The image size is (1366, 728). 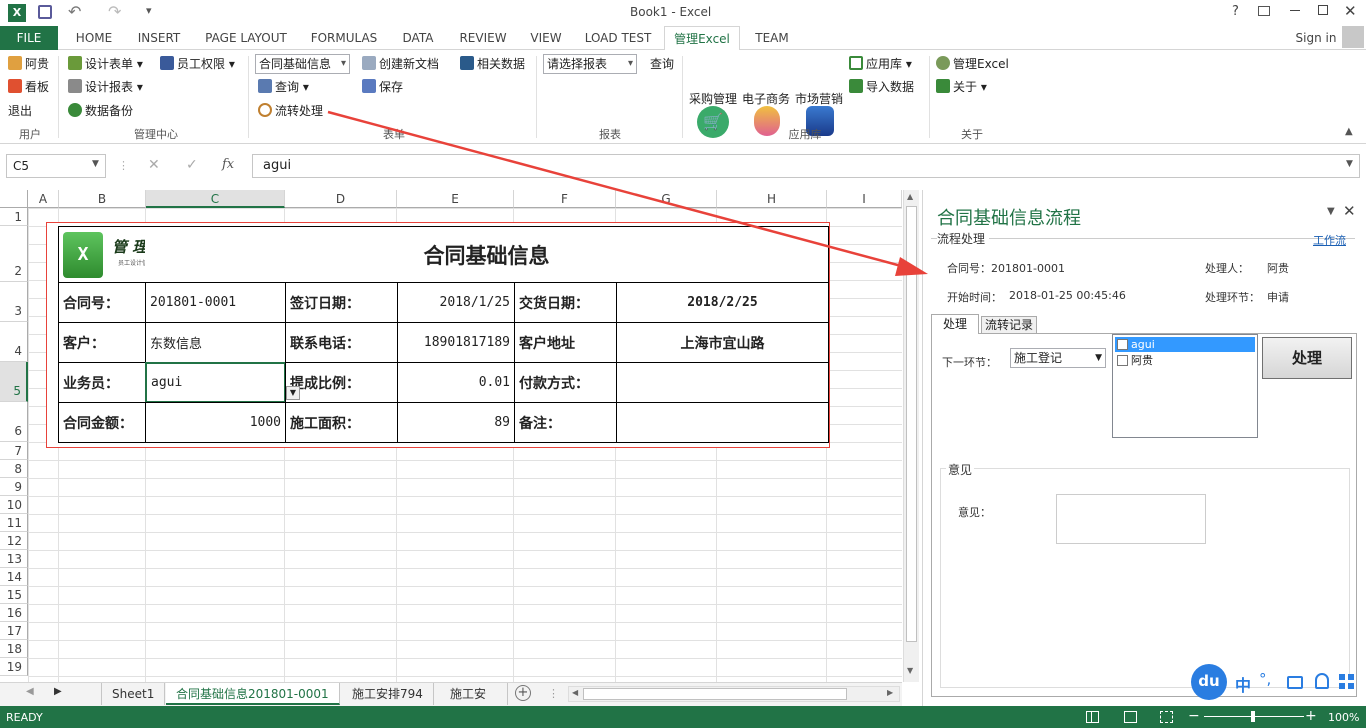 I want to click on value-payment, so click(x=722, y=382).